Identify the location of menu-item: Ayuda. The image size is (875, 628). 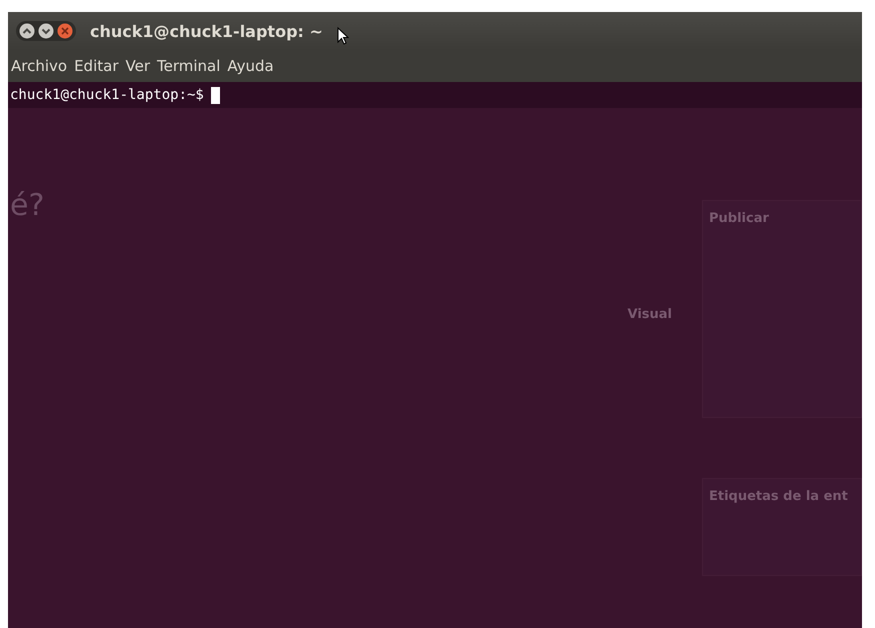
(250, 66).